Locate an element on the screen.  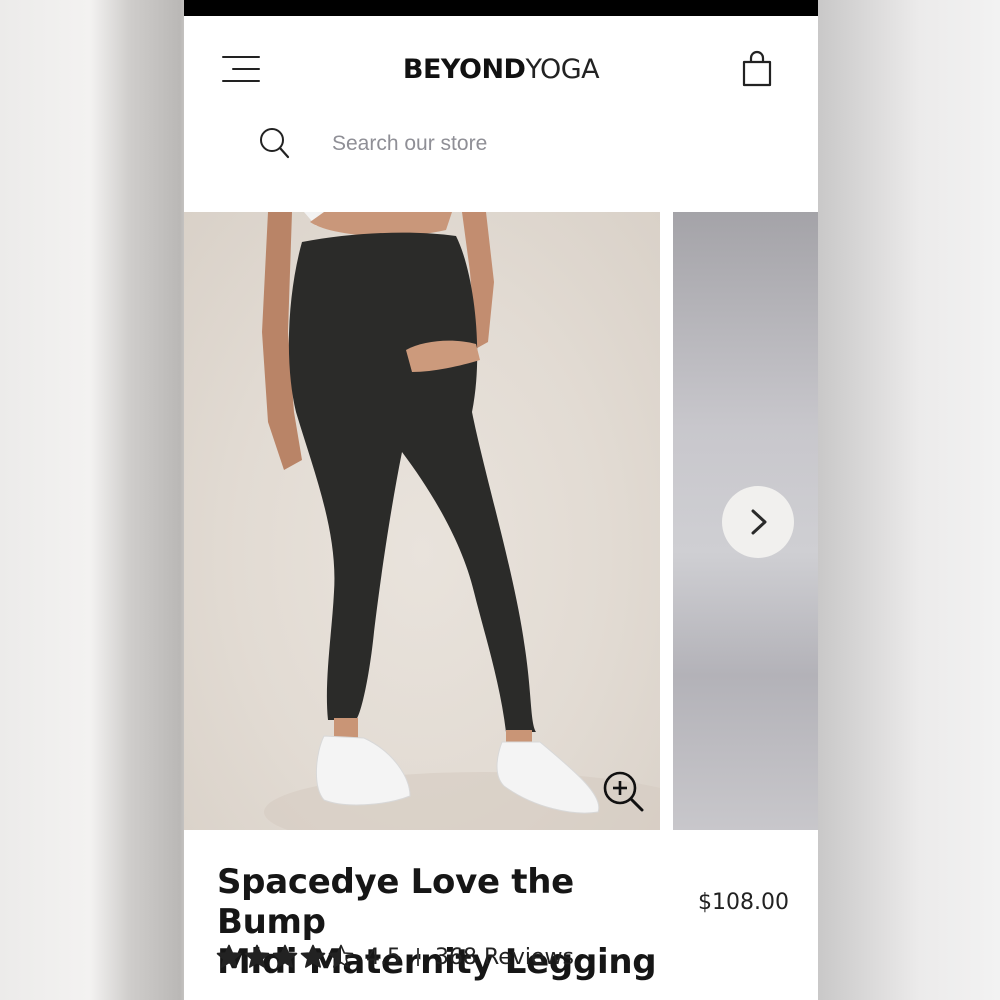
rating-value: 4.5 is located at coordinates (383, 957).